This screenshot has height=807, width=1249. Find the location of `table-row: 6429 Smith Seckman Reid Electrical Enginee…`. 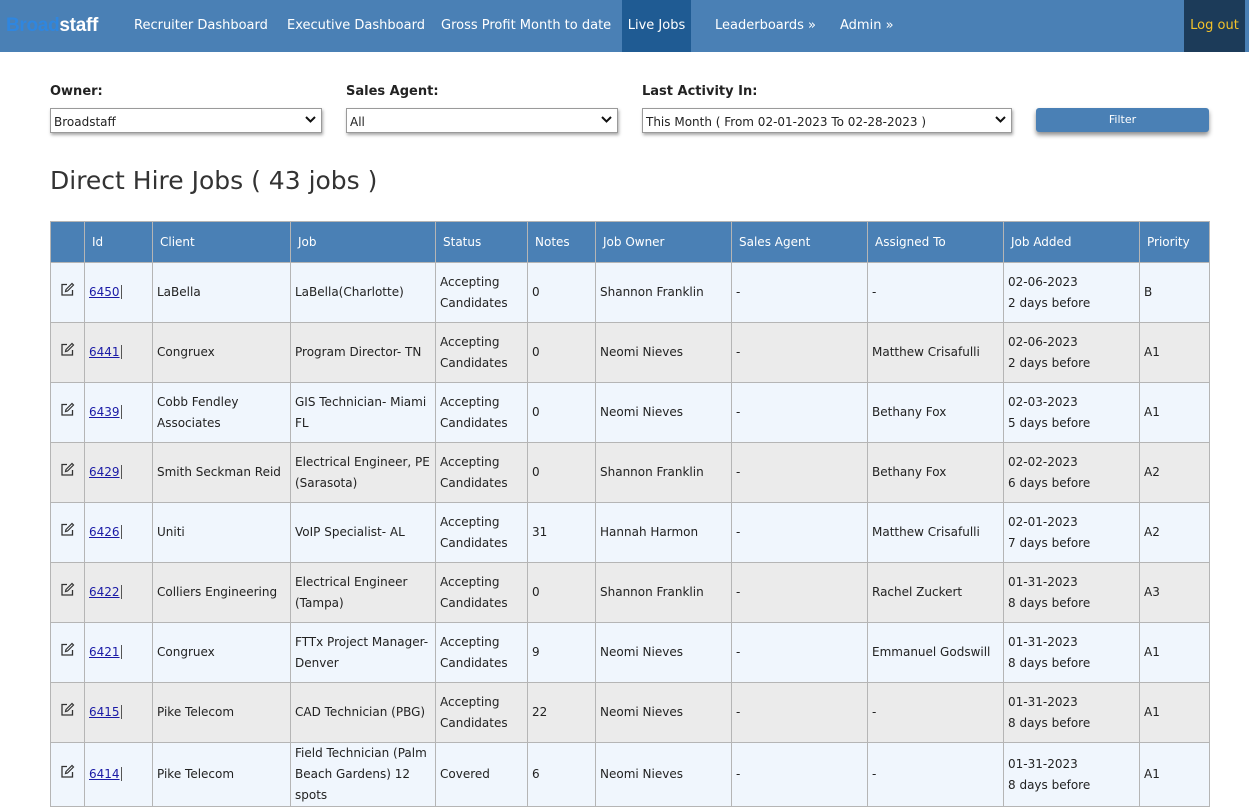

table-row: 6429 Smith Seckman Reid Electrical Enginee… is located at coordinates (630, 472).